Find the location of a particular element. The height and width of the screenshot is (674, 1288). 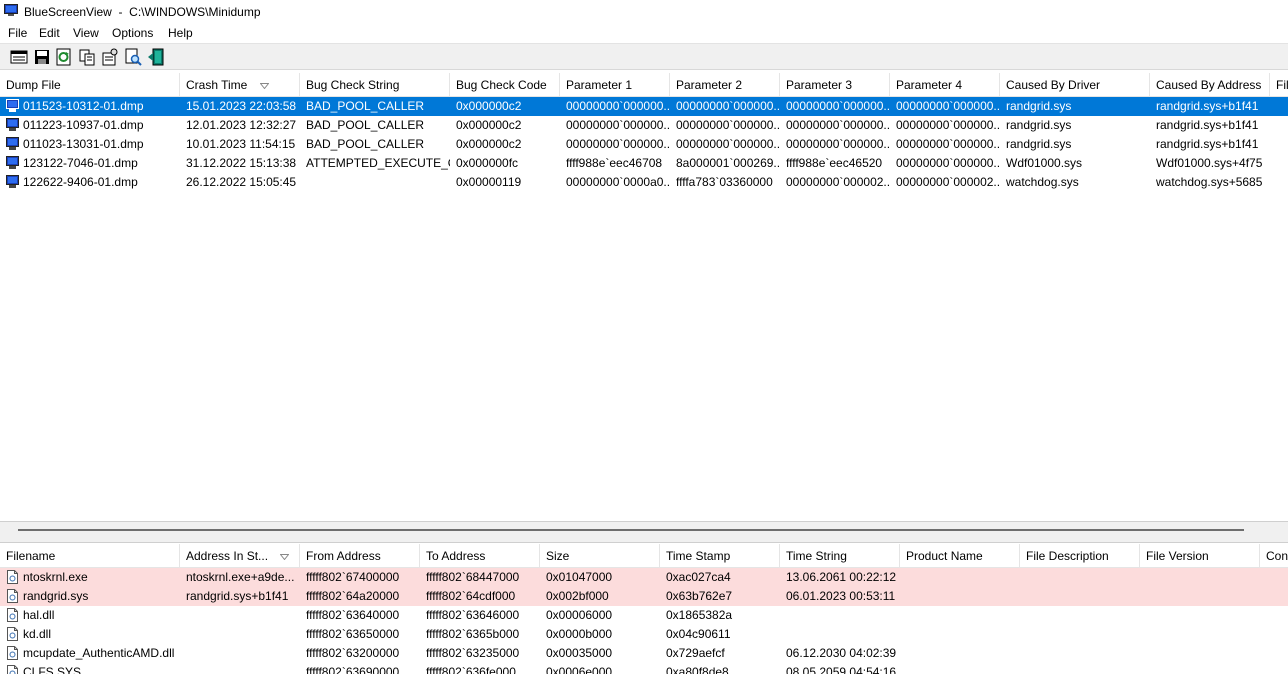

cell-crash-time: 15.01.2023 22:03:58 is located at coordinates (241, 106).